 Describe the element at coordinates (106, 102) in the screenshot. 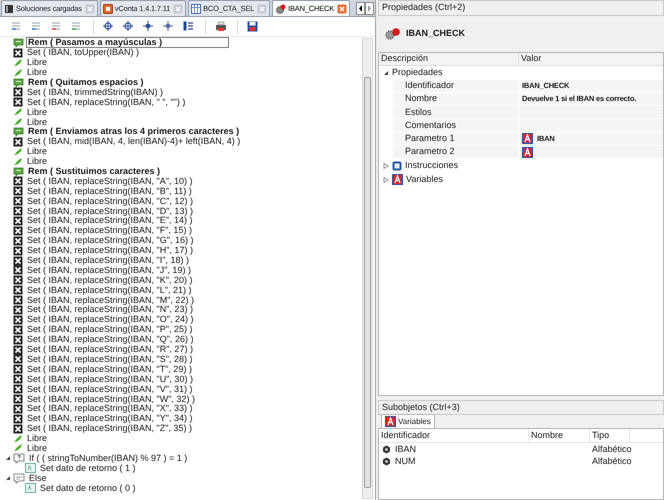

I see `code-line: Set ( IBAN, replaceString(IBAN, " ", "") )` at that location.